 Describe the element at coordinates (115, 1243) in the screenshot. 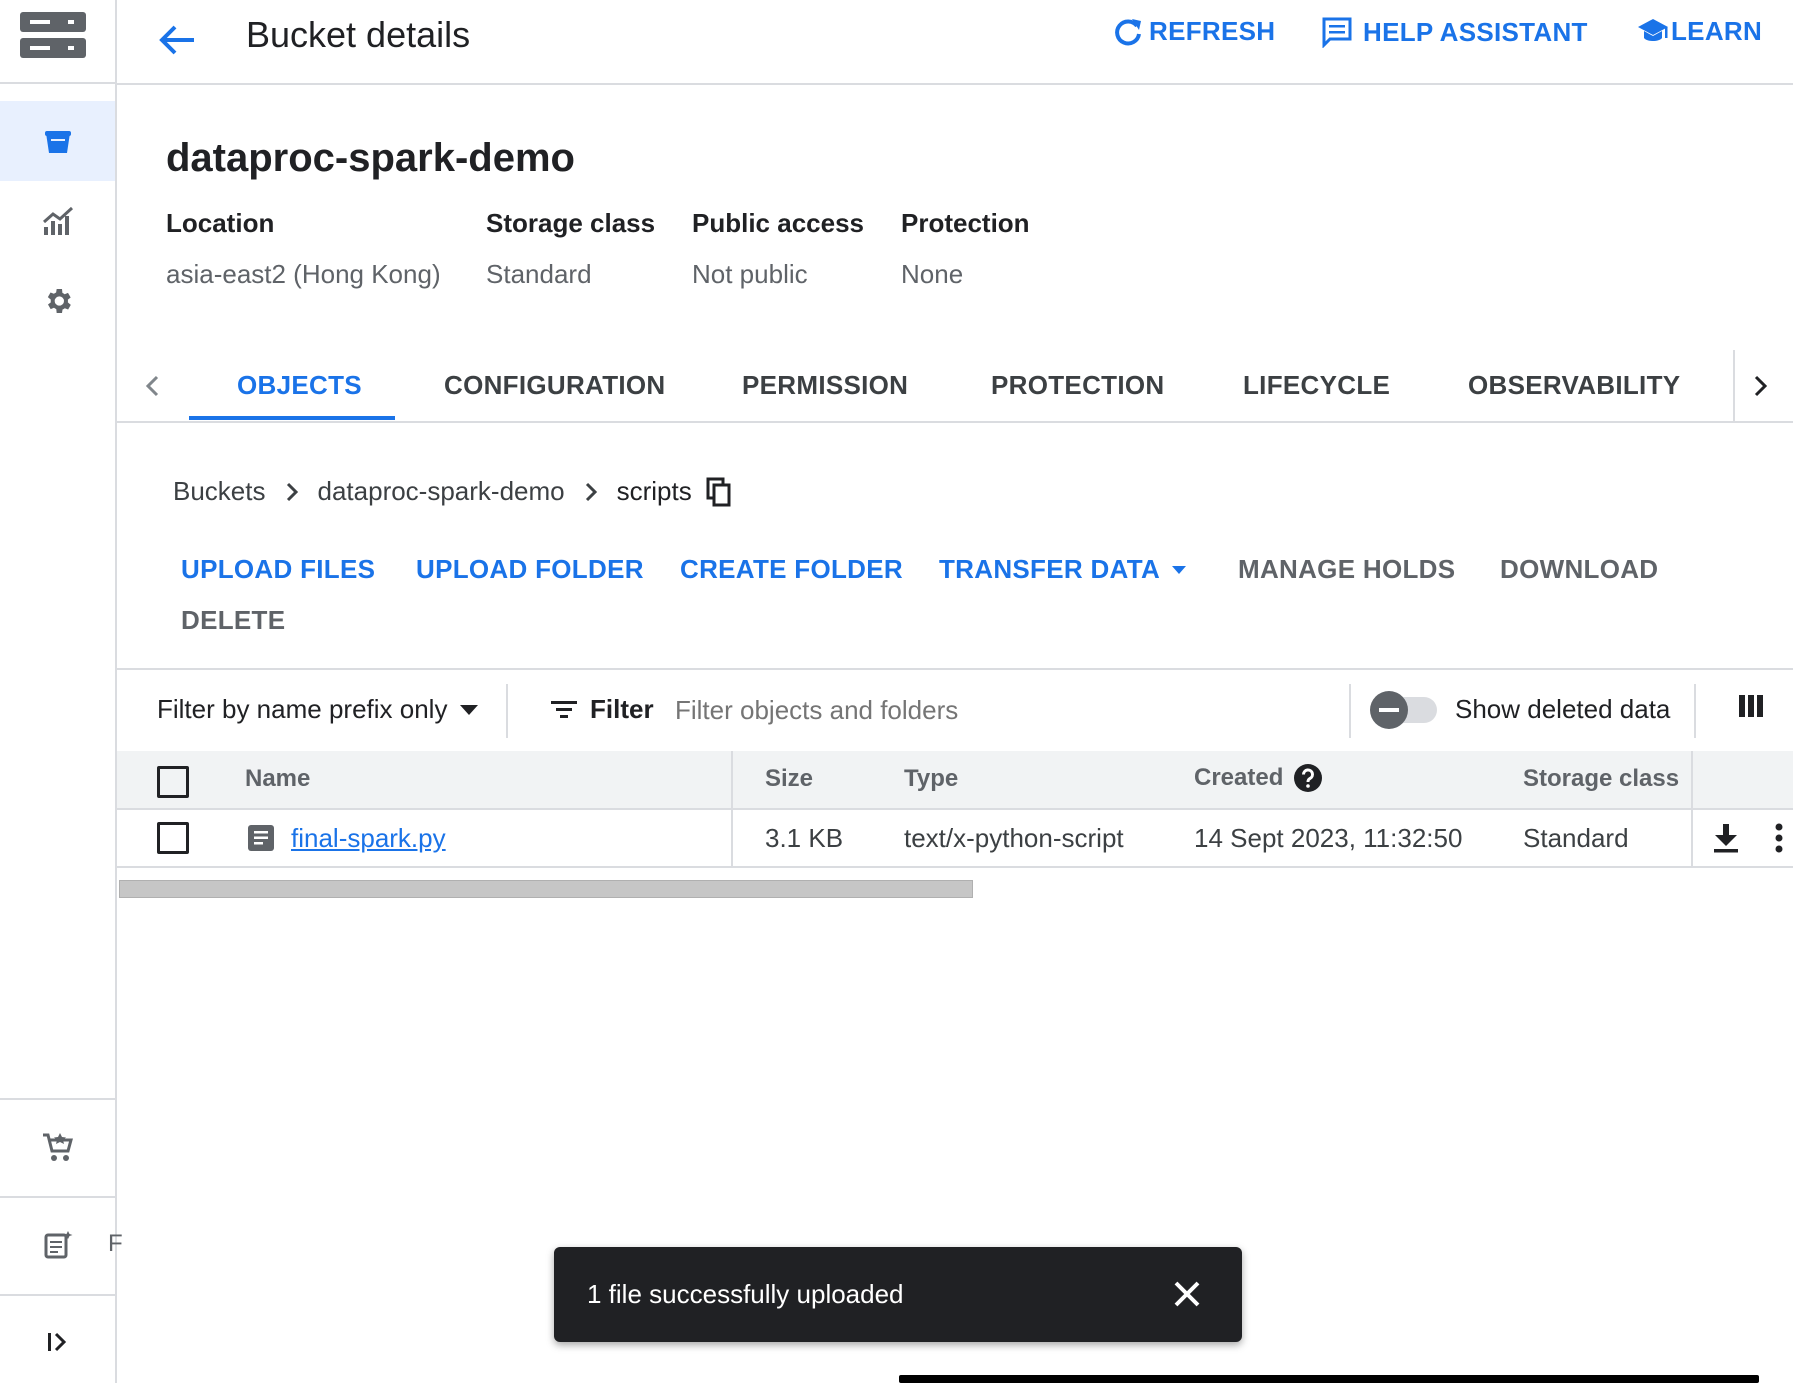

I see `sidebar-partial-label: F` at that location.